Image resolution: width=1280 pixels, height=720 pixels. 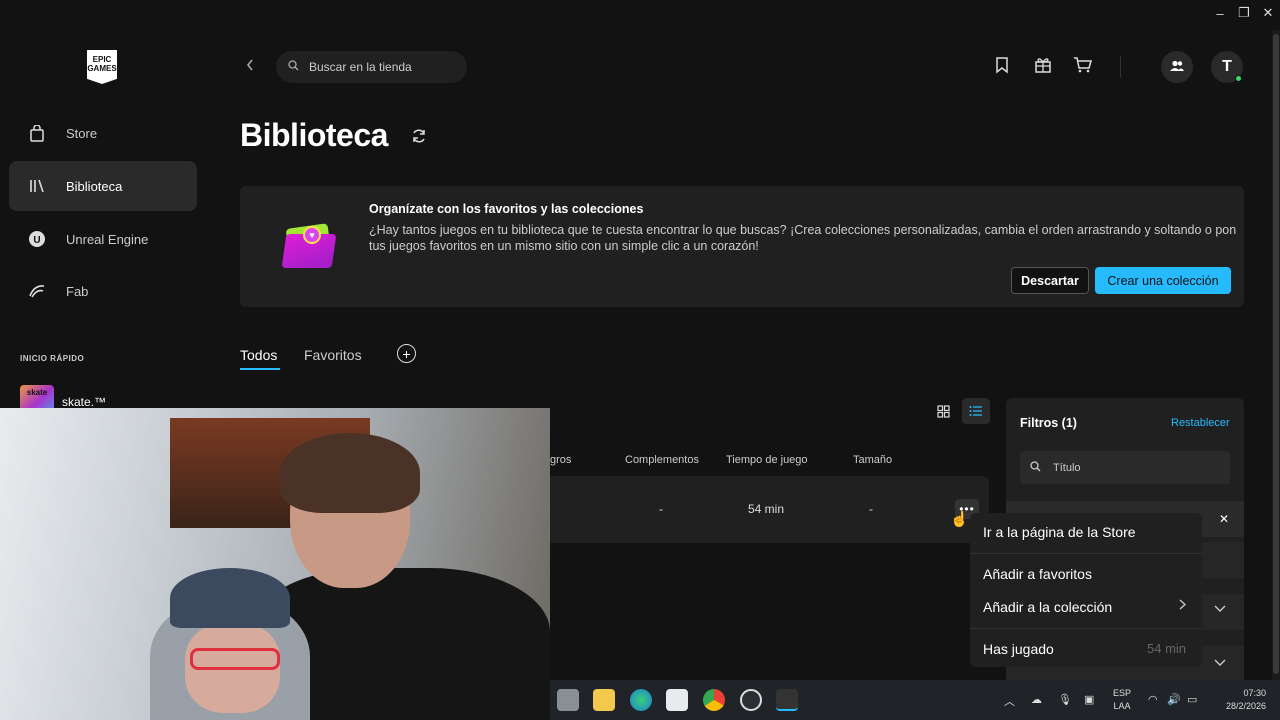 What do you see at coordinates (1167, 648) in the screenshot?
I see `played-time-value: 54 min` at bounding box center [1167, 648].